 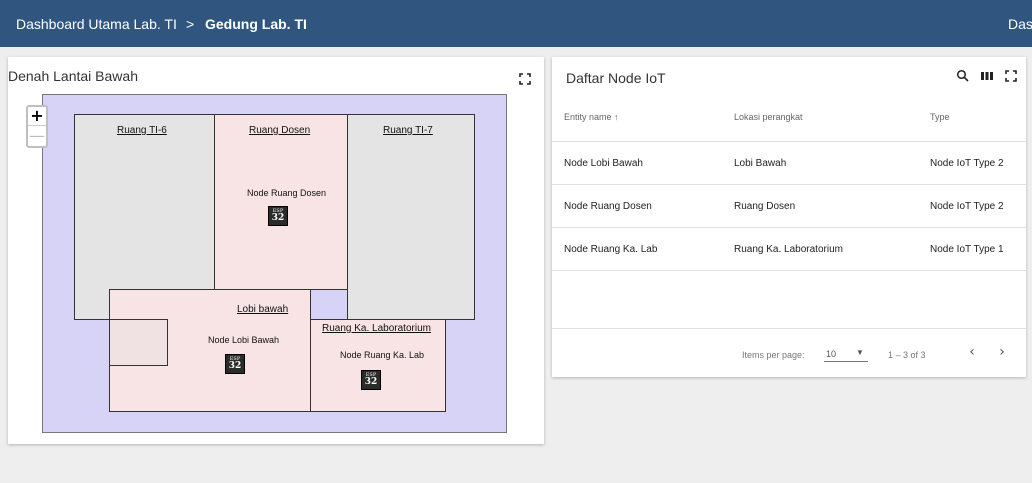 What do you see at coordinates (987, 76) in the screenshot?
I see `columns-icon` at bounding box center [987, 76].